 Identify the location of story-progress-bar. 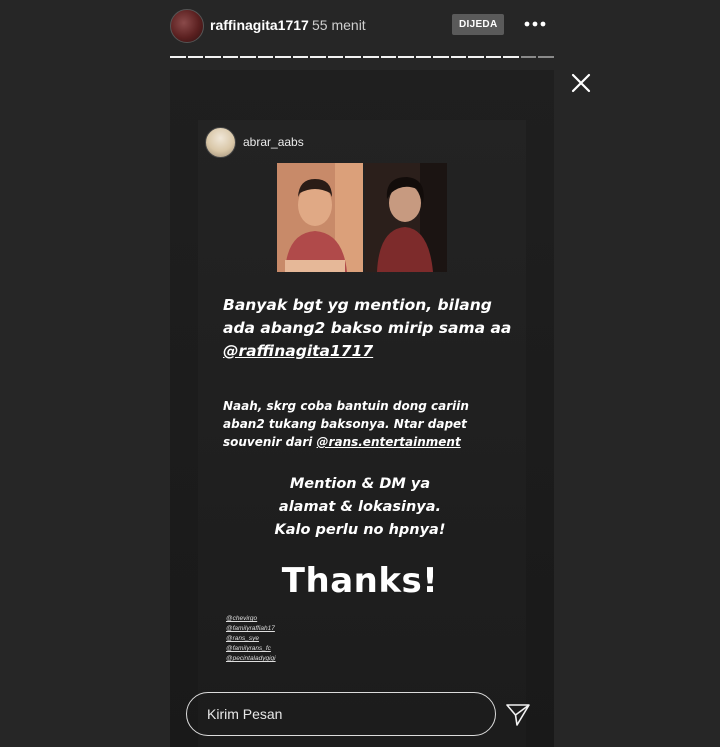
(362, 57).